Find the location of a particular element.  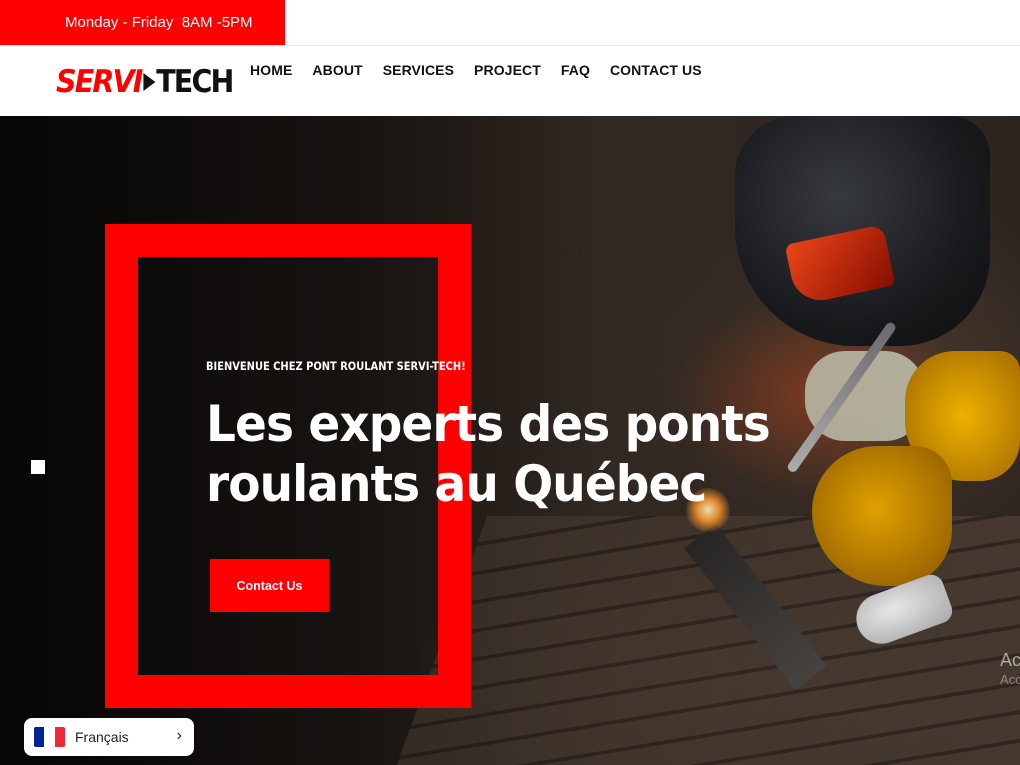

flag-stripe-white is located at coordinates (49, 737).